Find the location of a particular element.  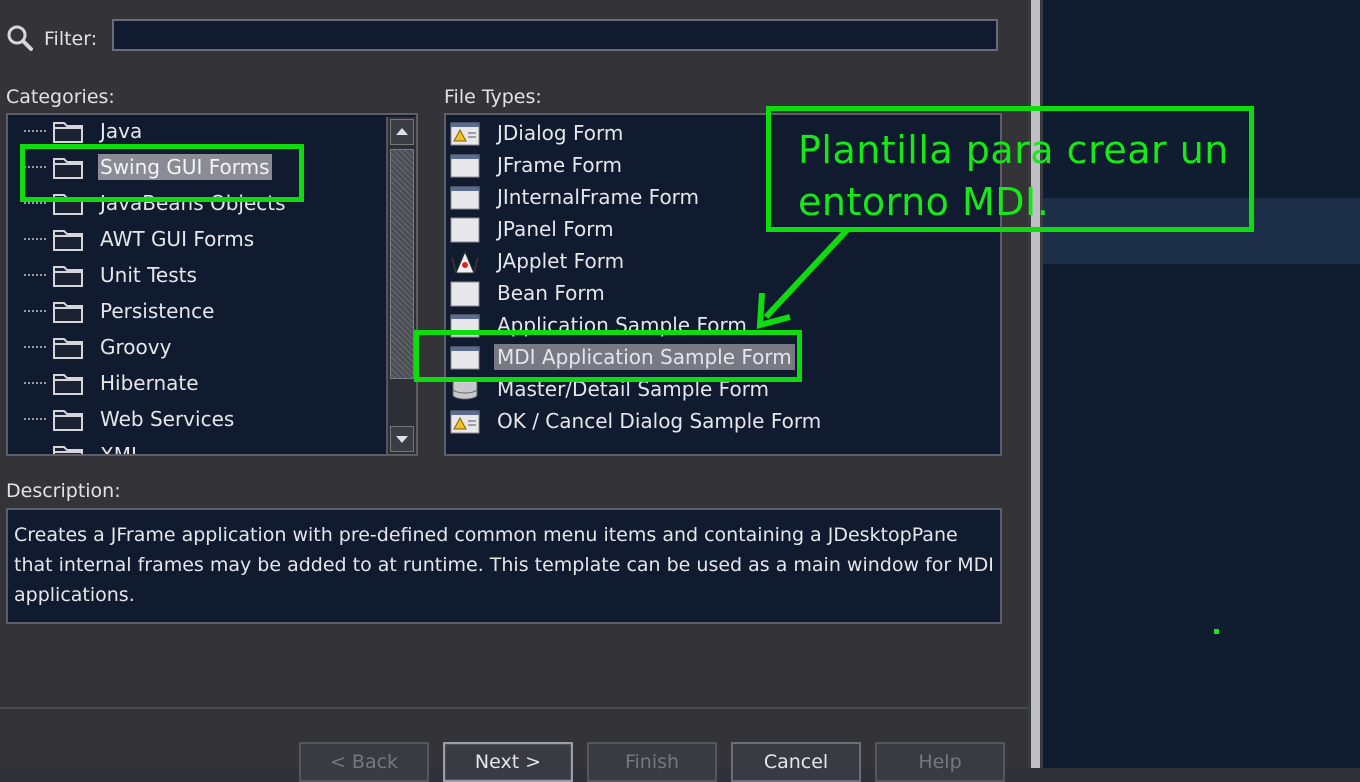

category-label: AWT GUI Forms is located at coordinates (177, 239).